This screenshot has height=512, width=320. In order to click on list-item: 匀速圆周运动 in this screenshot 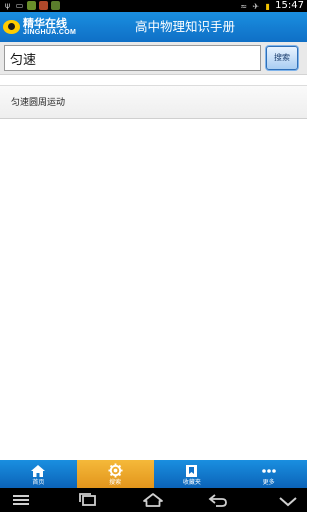, I will do `click(153, 102)`.